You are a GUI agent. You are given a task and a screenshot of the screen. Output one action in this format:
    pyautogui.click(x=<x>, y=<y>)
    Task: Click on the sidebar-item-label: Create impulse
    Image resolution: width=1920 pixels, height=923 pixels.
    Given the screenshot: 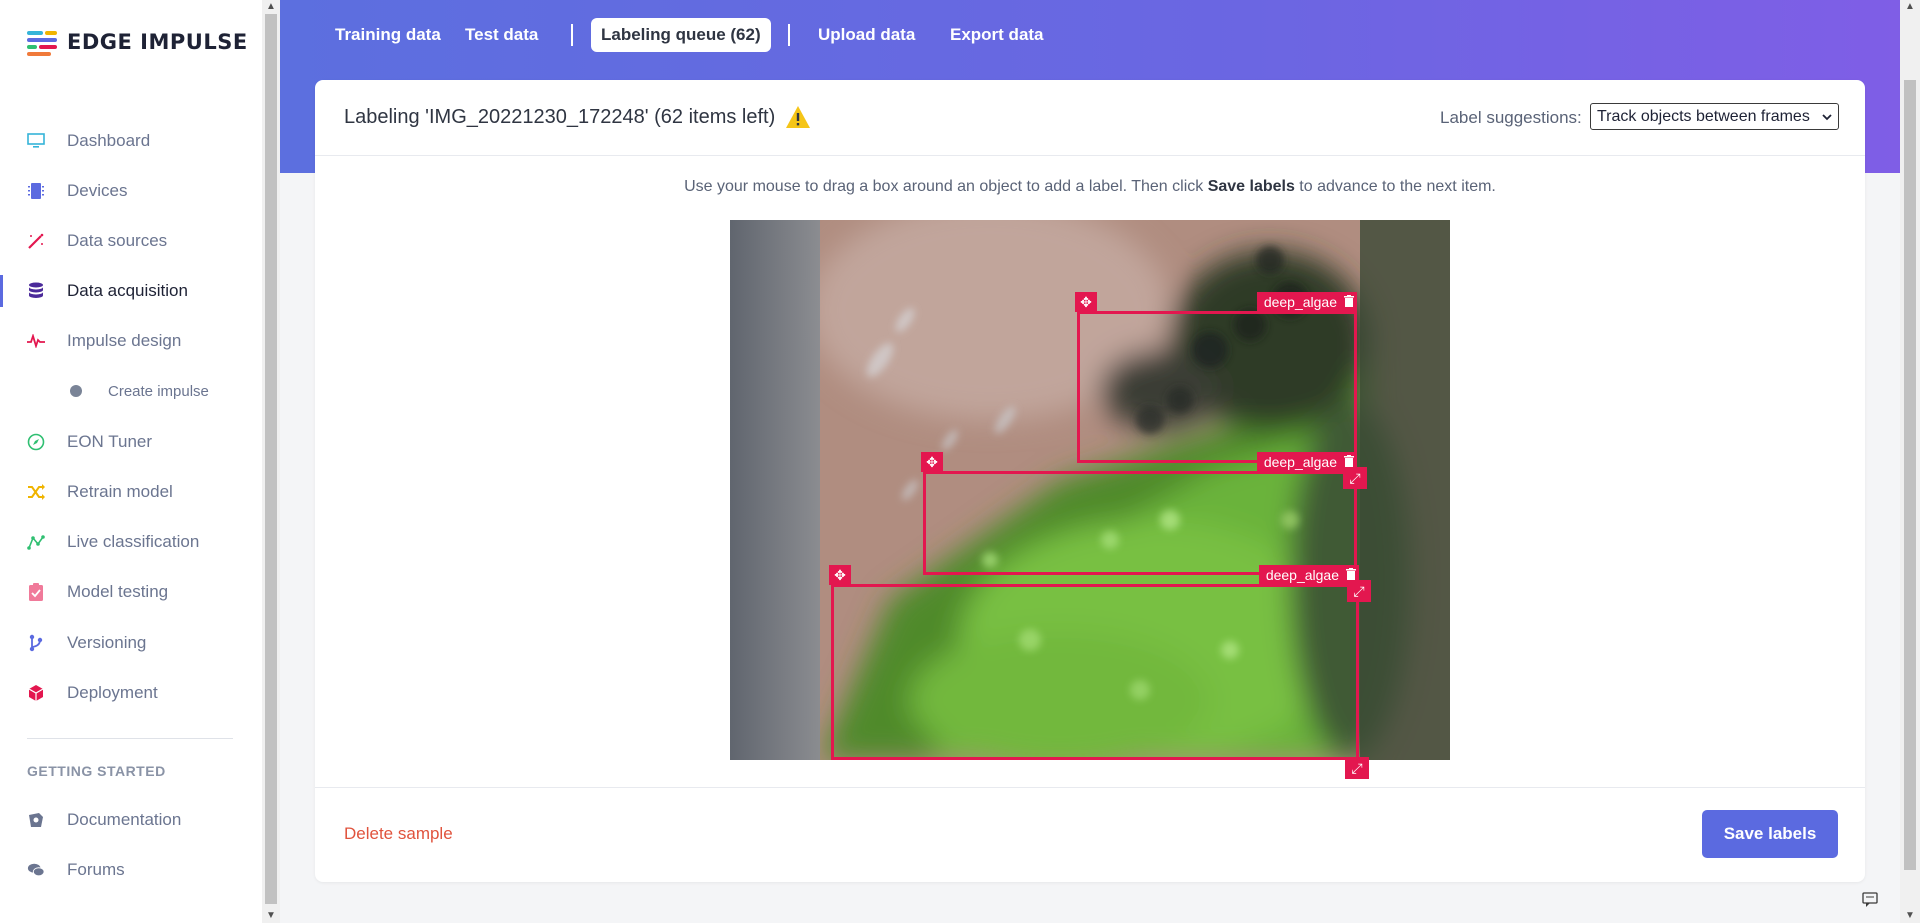 What is the action you would take?
    pyautogui.click(x=158, y=391)
    